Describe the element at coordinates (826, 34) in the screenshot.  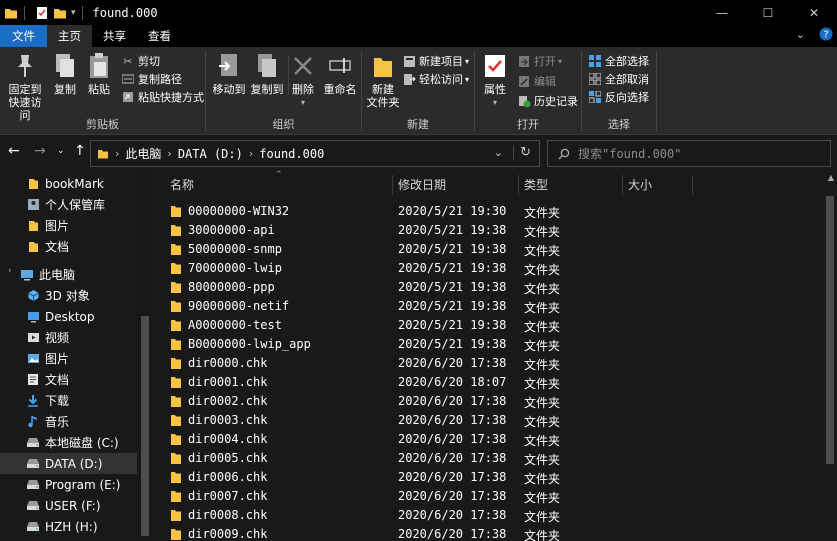
I see `help-icon: ?` at that location.